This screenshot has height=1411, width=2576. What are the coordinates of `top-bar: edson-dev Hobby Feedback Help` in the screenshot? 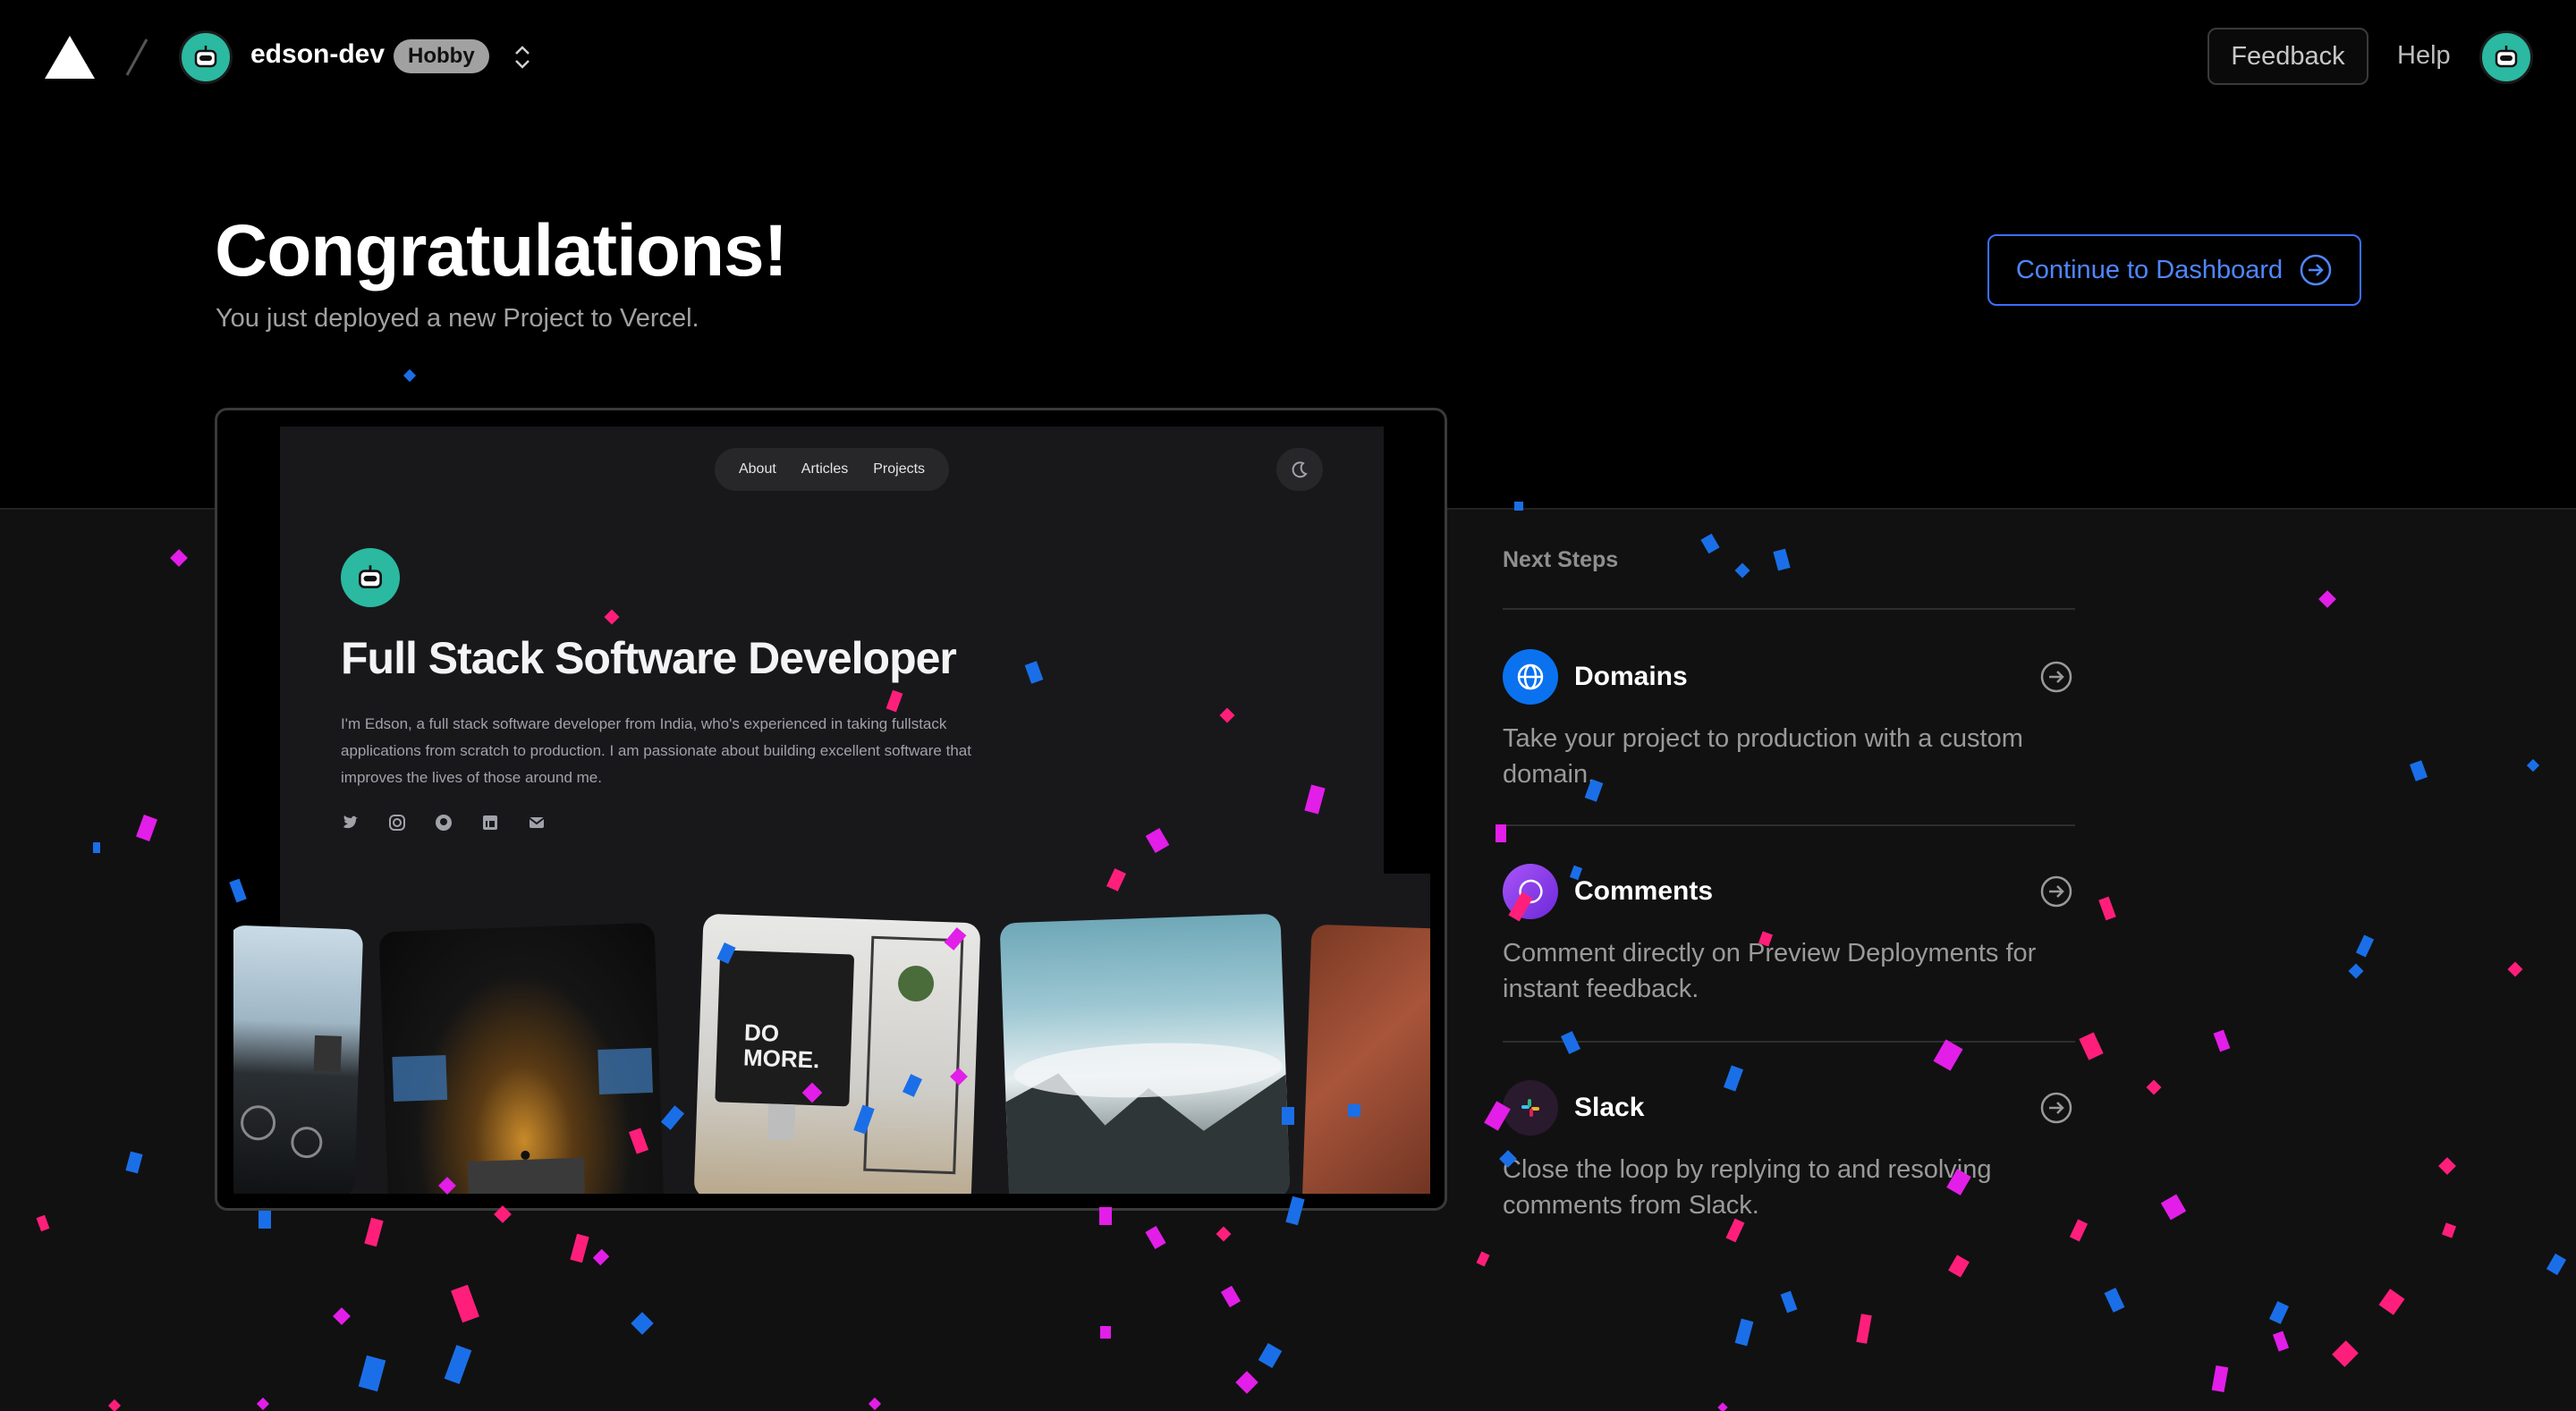 It's located at (1288, 57).